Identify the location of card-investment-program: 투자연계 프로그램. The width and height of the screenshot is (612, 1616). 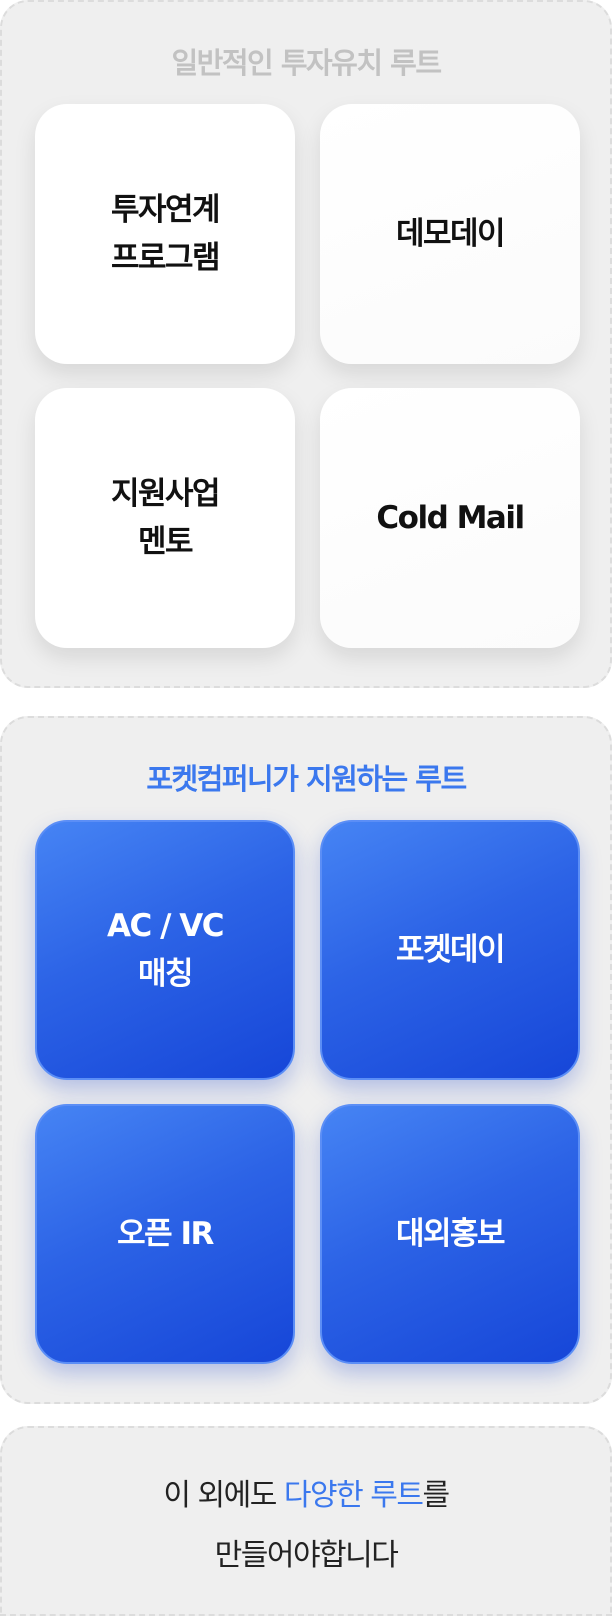
(165, 234).